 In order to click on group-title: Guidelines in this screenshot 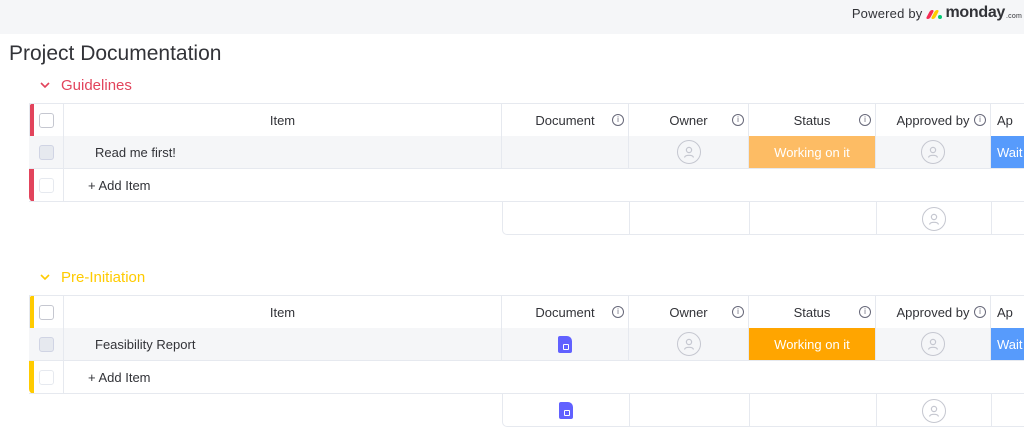, I will do `click(96, 85)`.